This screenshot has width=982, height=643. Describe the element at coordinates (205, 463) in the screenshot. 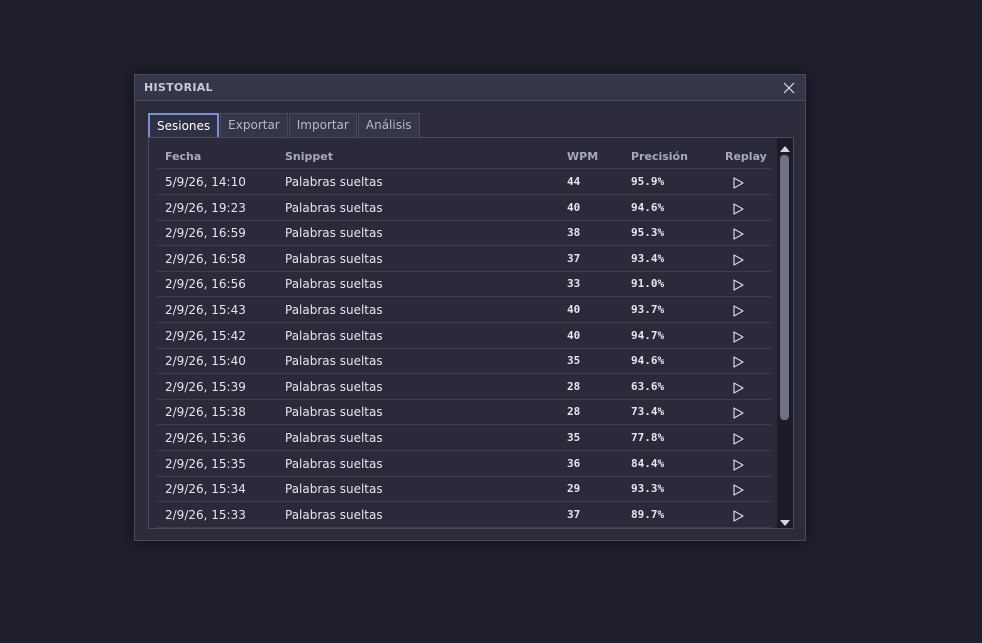

I see `cell-fecha: 2/9/26, 15:35` at that location.